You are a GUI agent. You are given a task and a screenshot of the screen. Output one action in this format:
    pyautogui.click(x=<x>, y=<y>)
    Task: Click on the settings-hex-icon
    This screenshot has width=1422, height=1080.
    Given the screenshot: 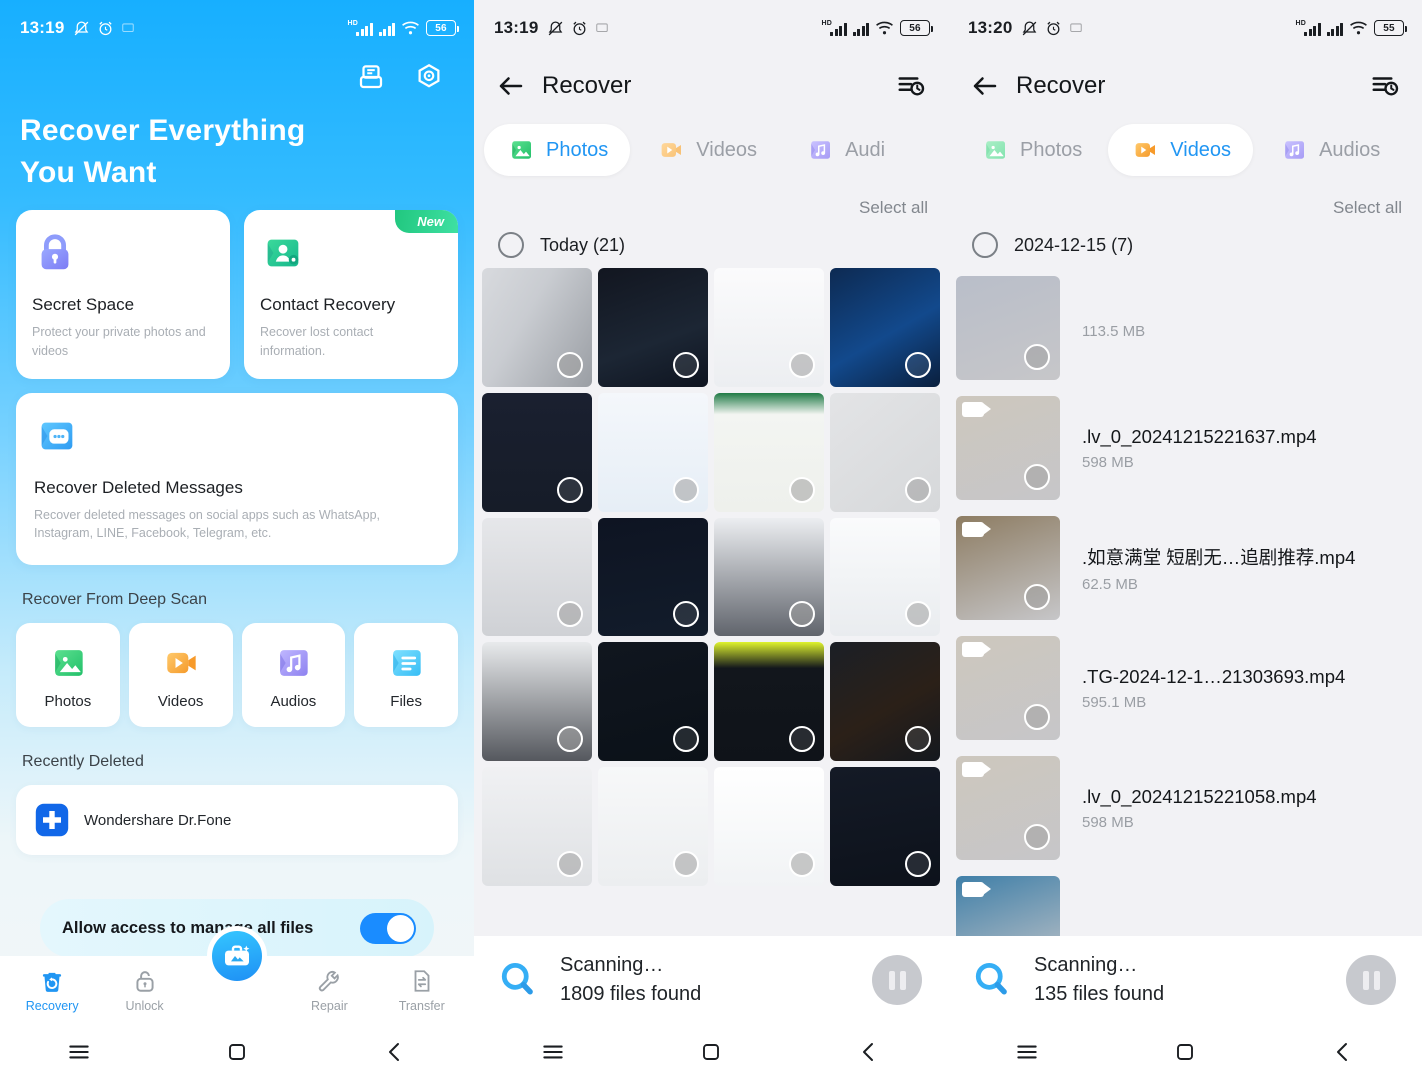 What is the action you would take?
    pyautogui.click(x=429, y=77)
    